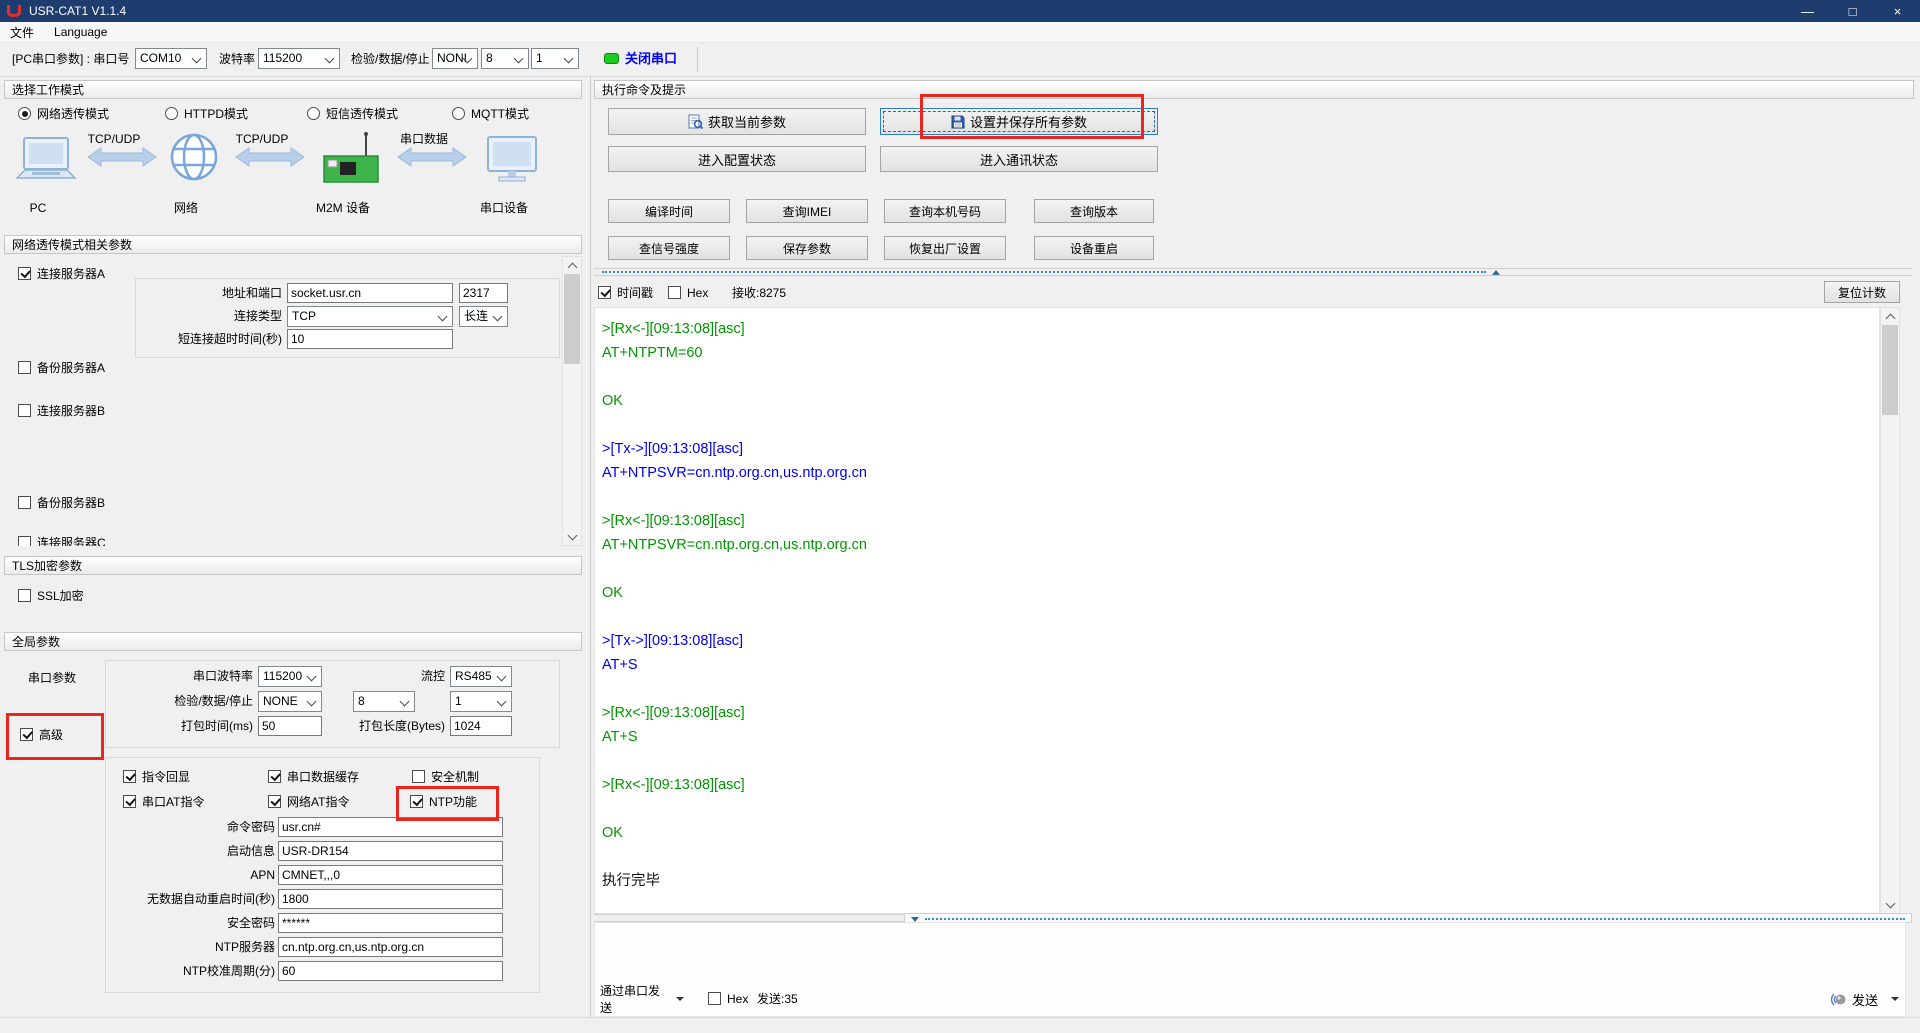  What do you see at coordinates (14, 11) in the screenshot?
I see `usr-logo-icon` at bounding box center [14, 11].